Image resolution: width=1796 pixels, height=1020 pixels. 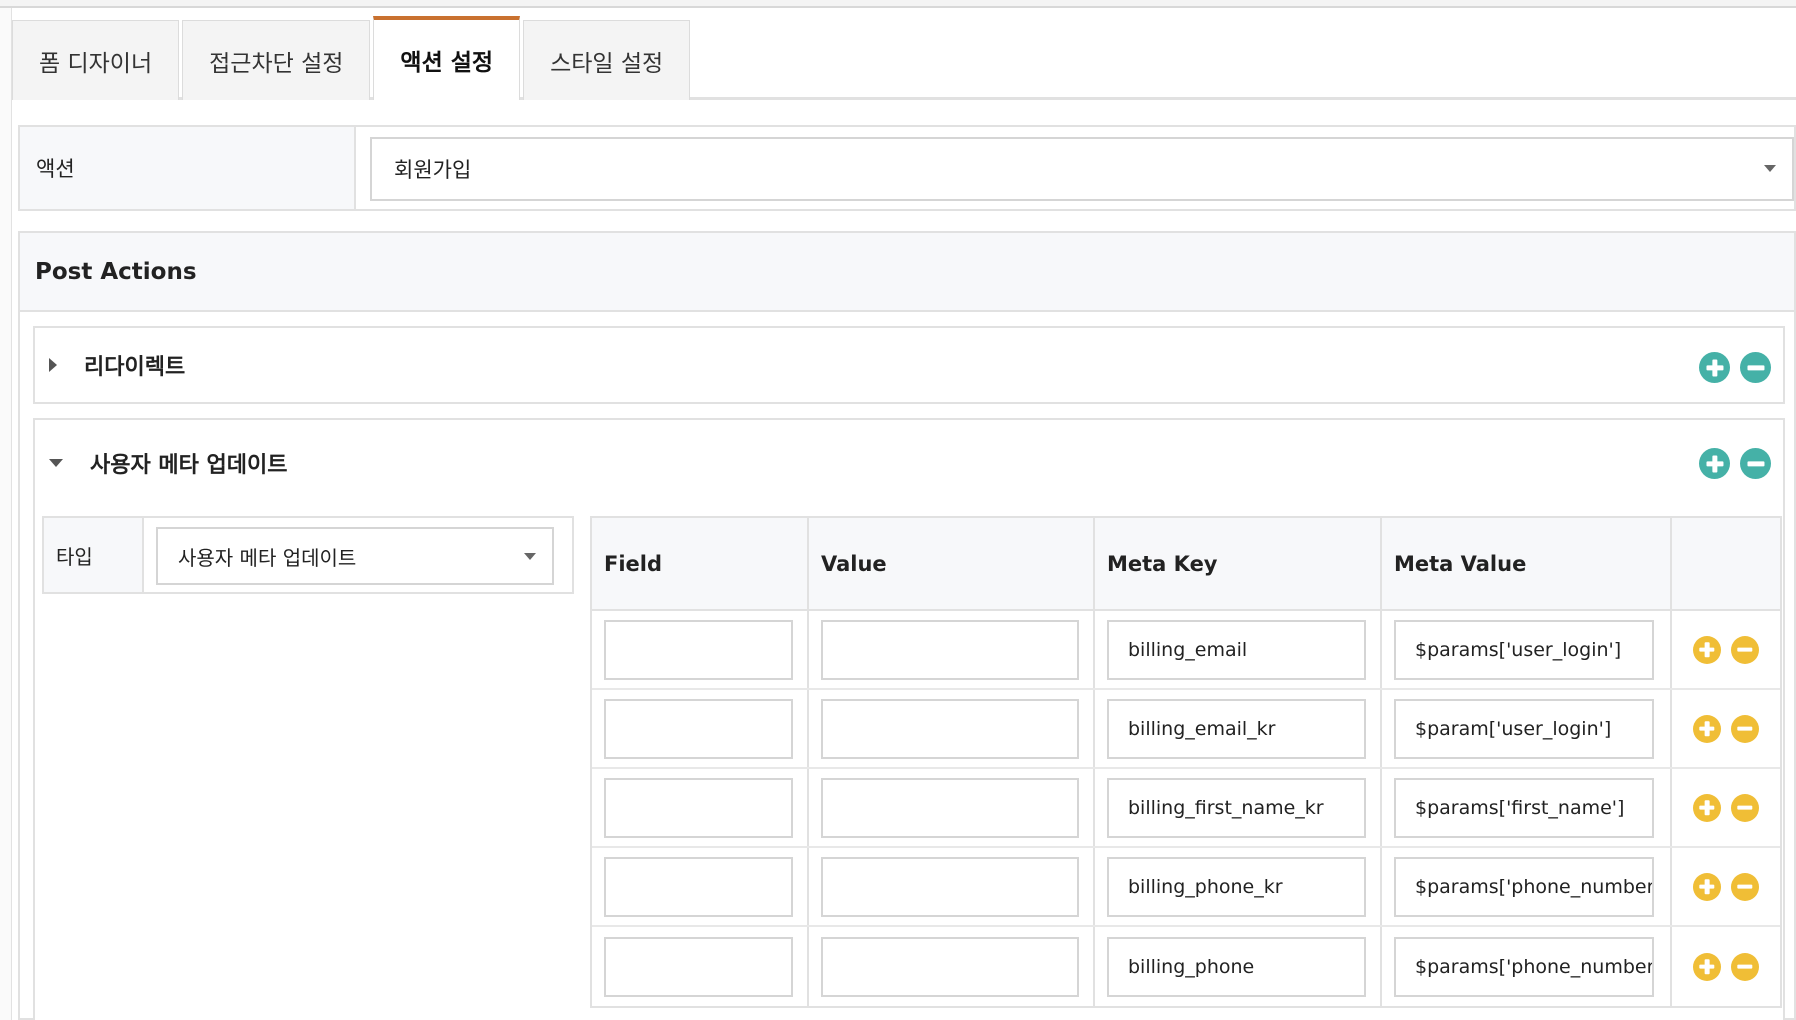 I want to click on meta-key-input: billing_first_name_kr, so click(x=1236, y=807).